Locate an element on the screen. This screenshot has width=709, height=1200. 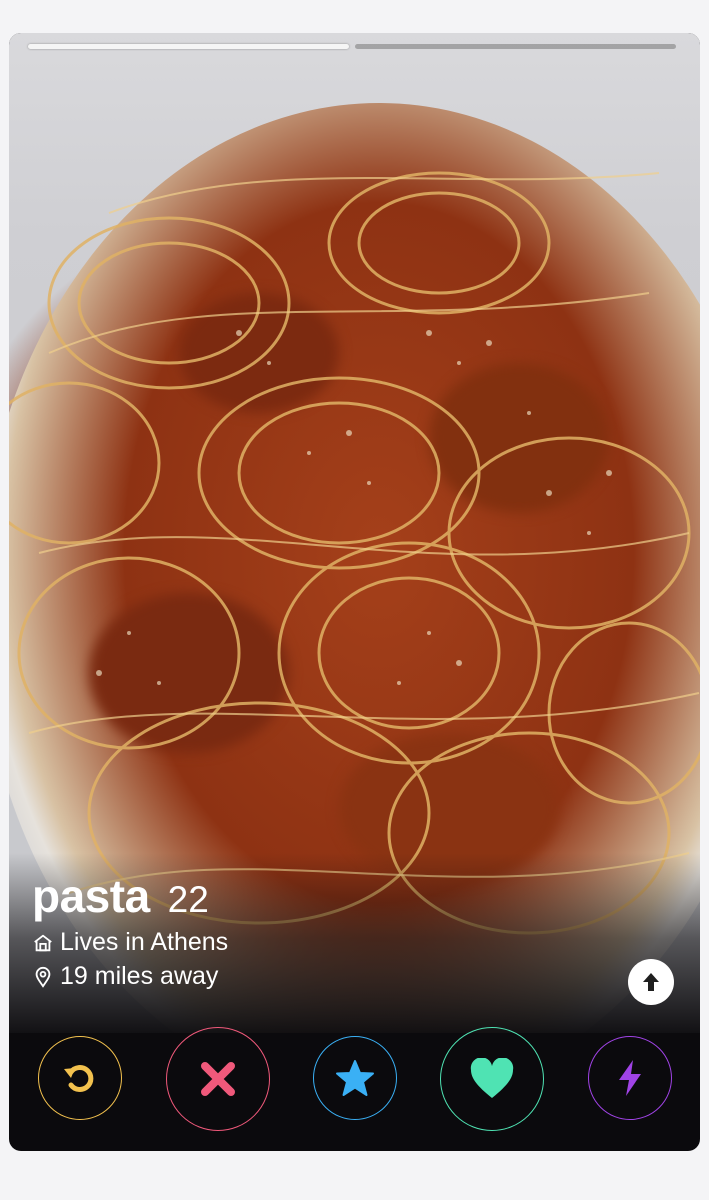
profile-name: pasta is located at coordinates (91, 896).